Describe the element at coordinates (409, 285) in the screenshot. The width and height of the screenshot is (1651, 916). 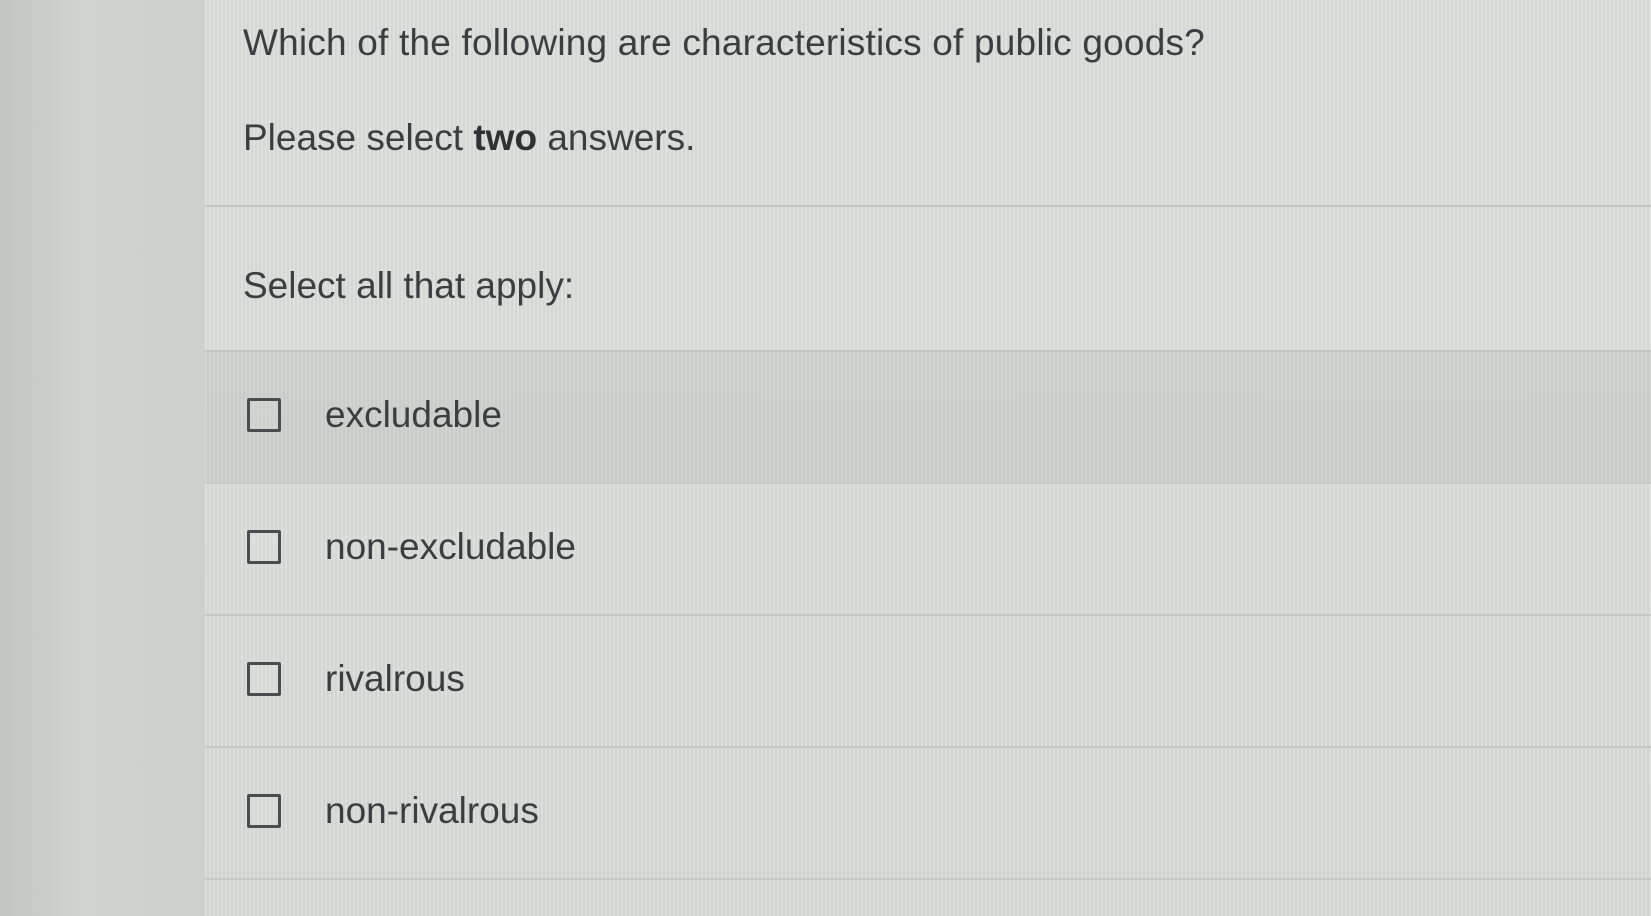
I see `select-all-label: Select all that apply:` at that location.